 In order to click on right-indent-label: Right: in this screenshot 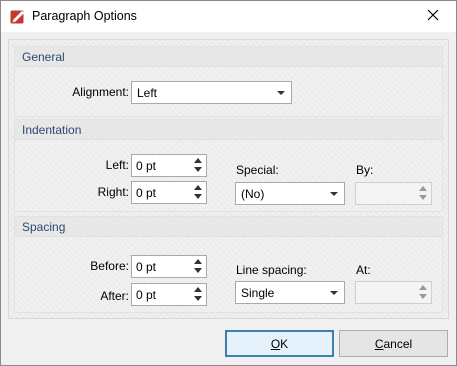, I will do `click(113, 192)`.